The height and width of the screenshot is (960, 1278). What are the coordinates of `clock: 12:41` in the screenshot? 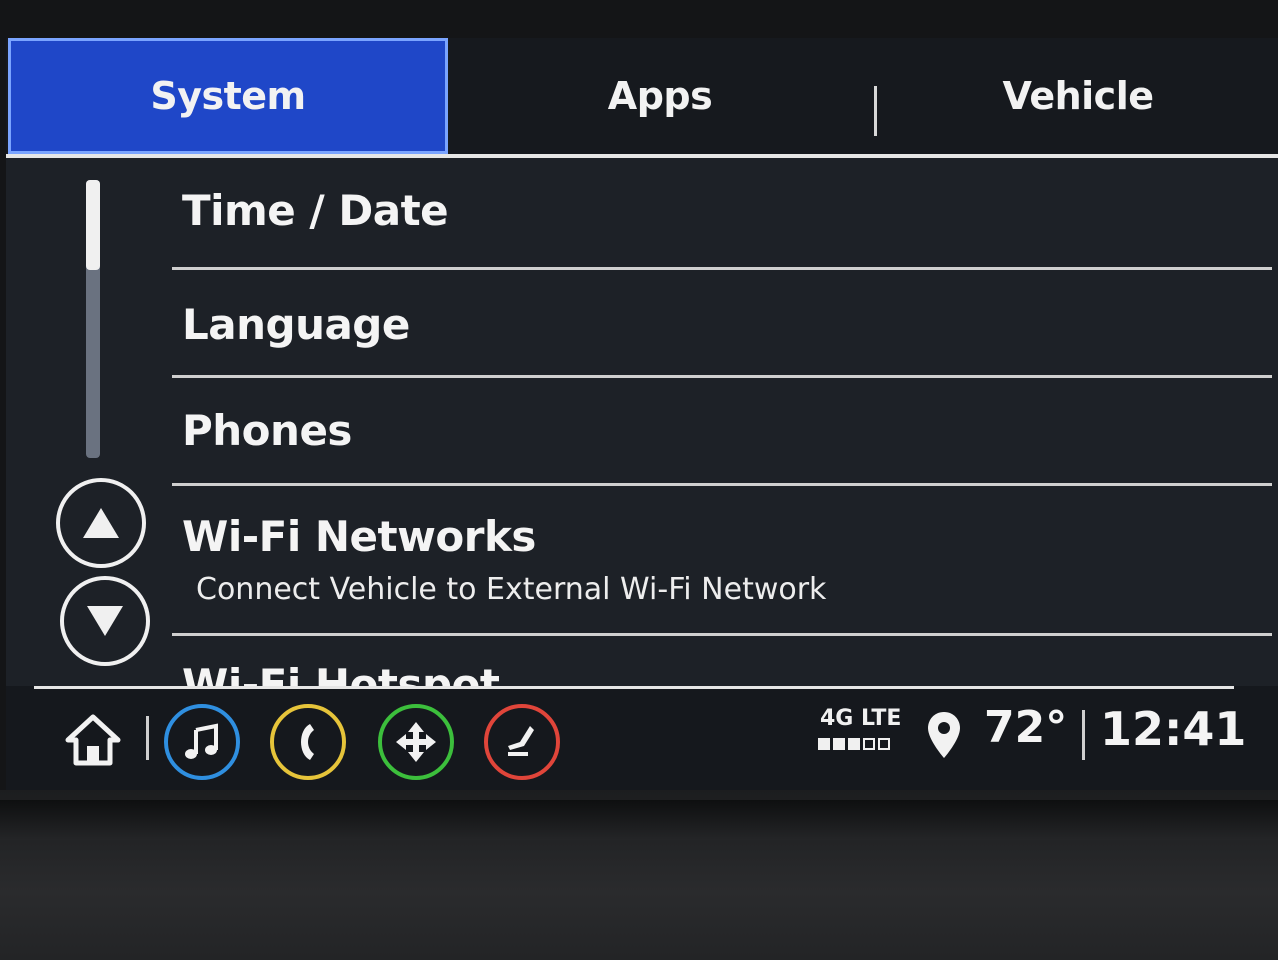 It's located at (1173, 729).